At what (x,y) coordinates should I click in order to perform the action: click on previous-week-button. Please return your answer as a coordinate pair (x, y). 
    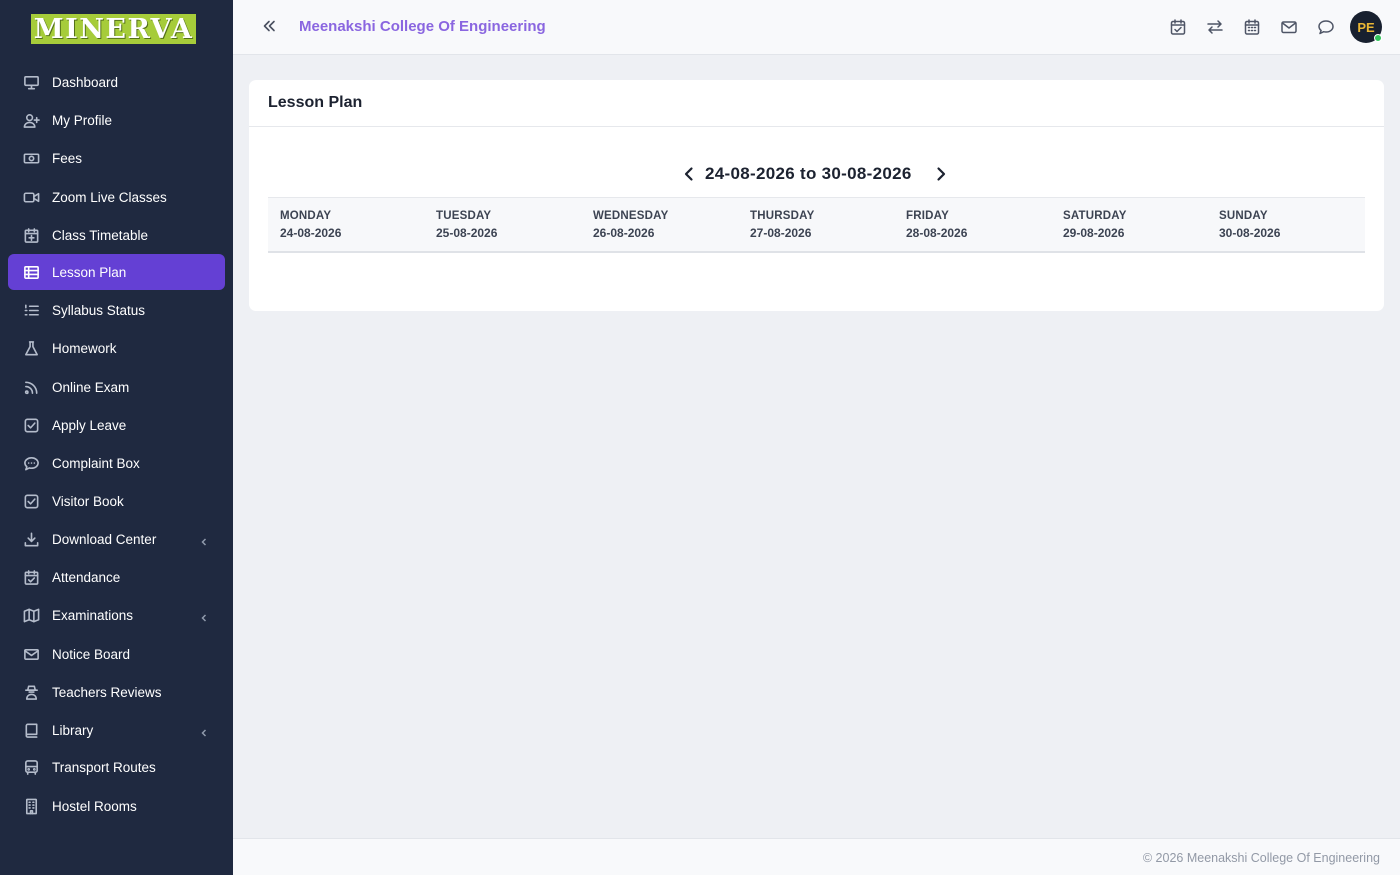
    Looking at the image, I should click on (689, 174).